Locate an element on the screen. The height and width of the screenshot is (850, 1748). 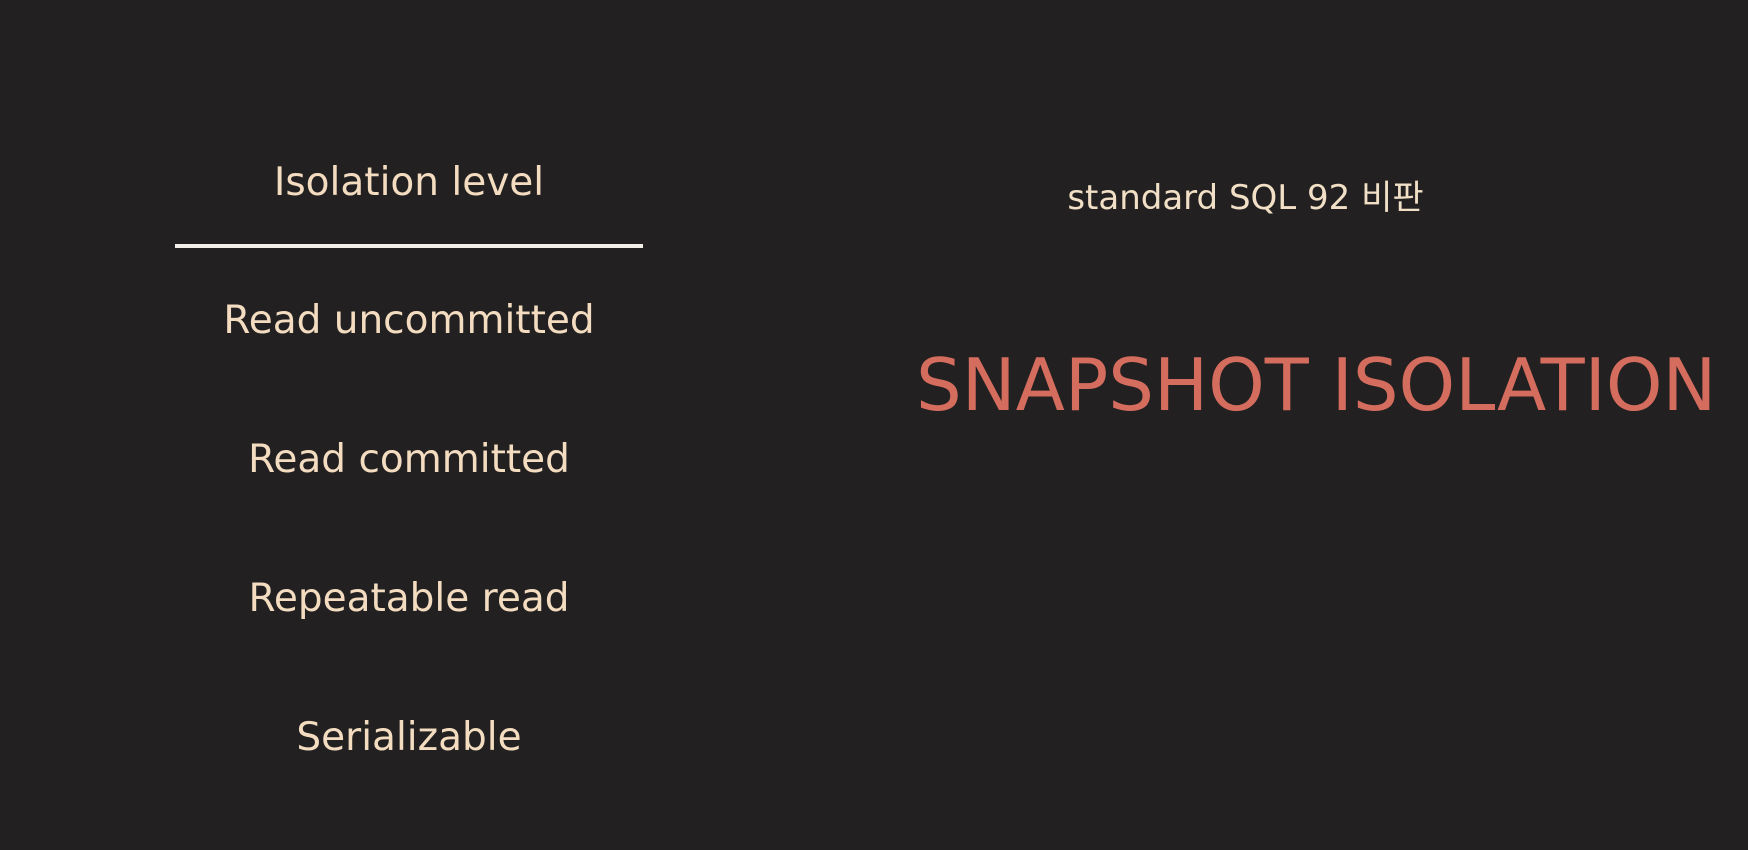
level-repeatable-read: Repeatable read is located at coordinates (409, 598).